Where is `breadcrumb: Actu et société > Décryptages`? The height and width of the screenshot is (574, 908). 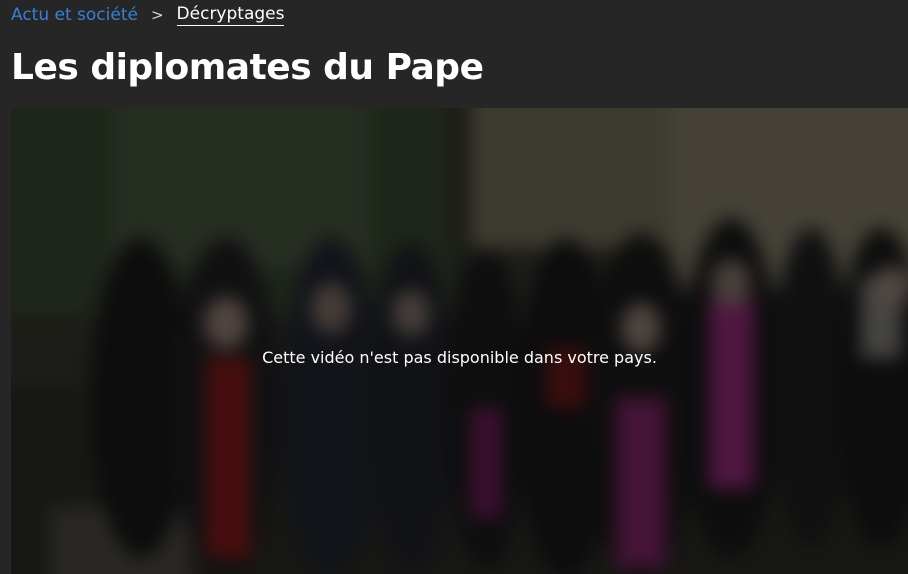 breadcrumb: Actu et société > Décryptages is located at coordinates (148, 15).